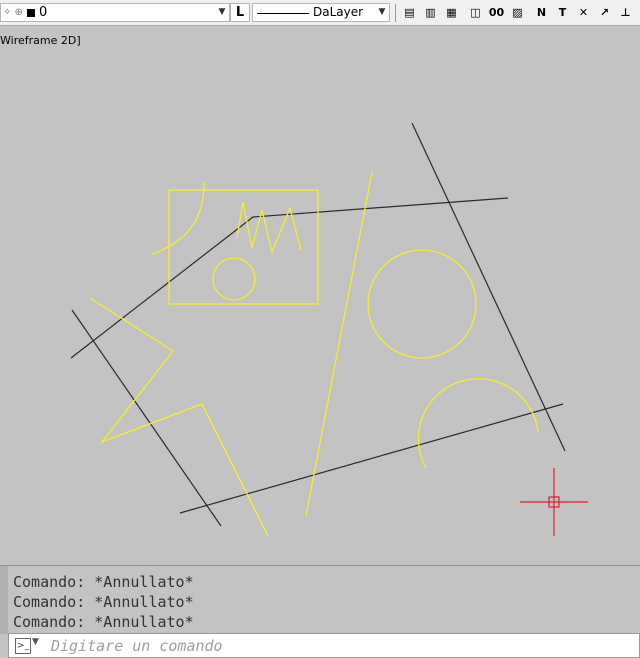 This screenshot has height=658, width=640. I want to click on text-style-icon: 00, so click(496, 12).